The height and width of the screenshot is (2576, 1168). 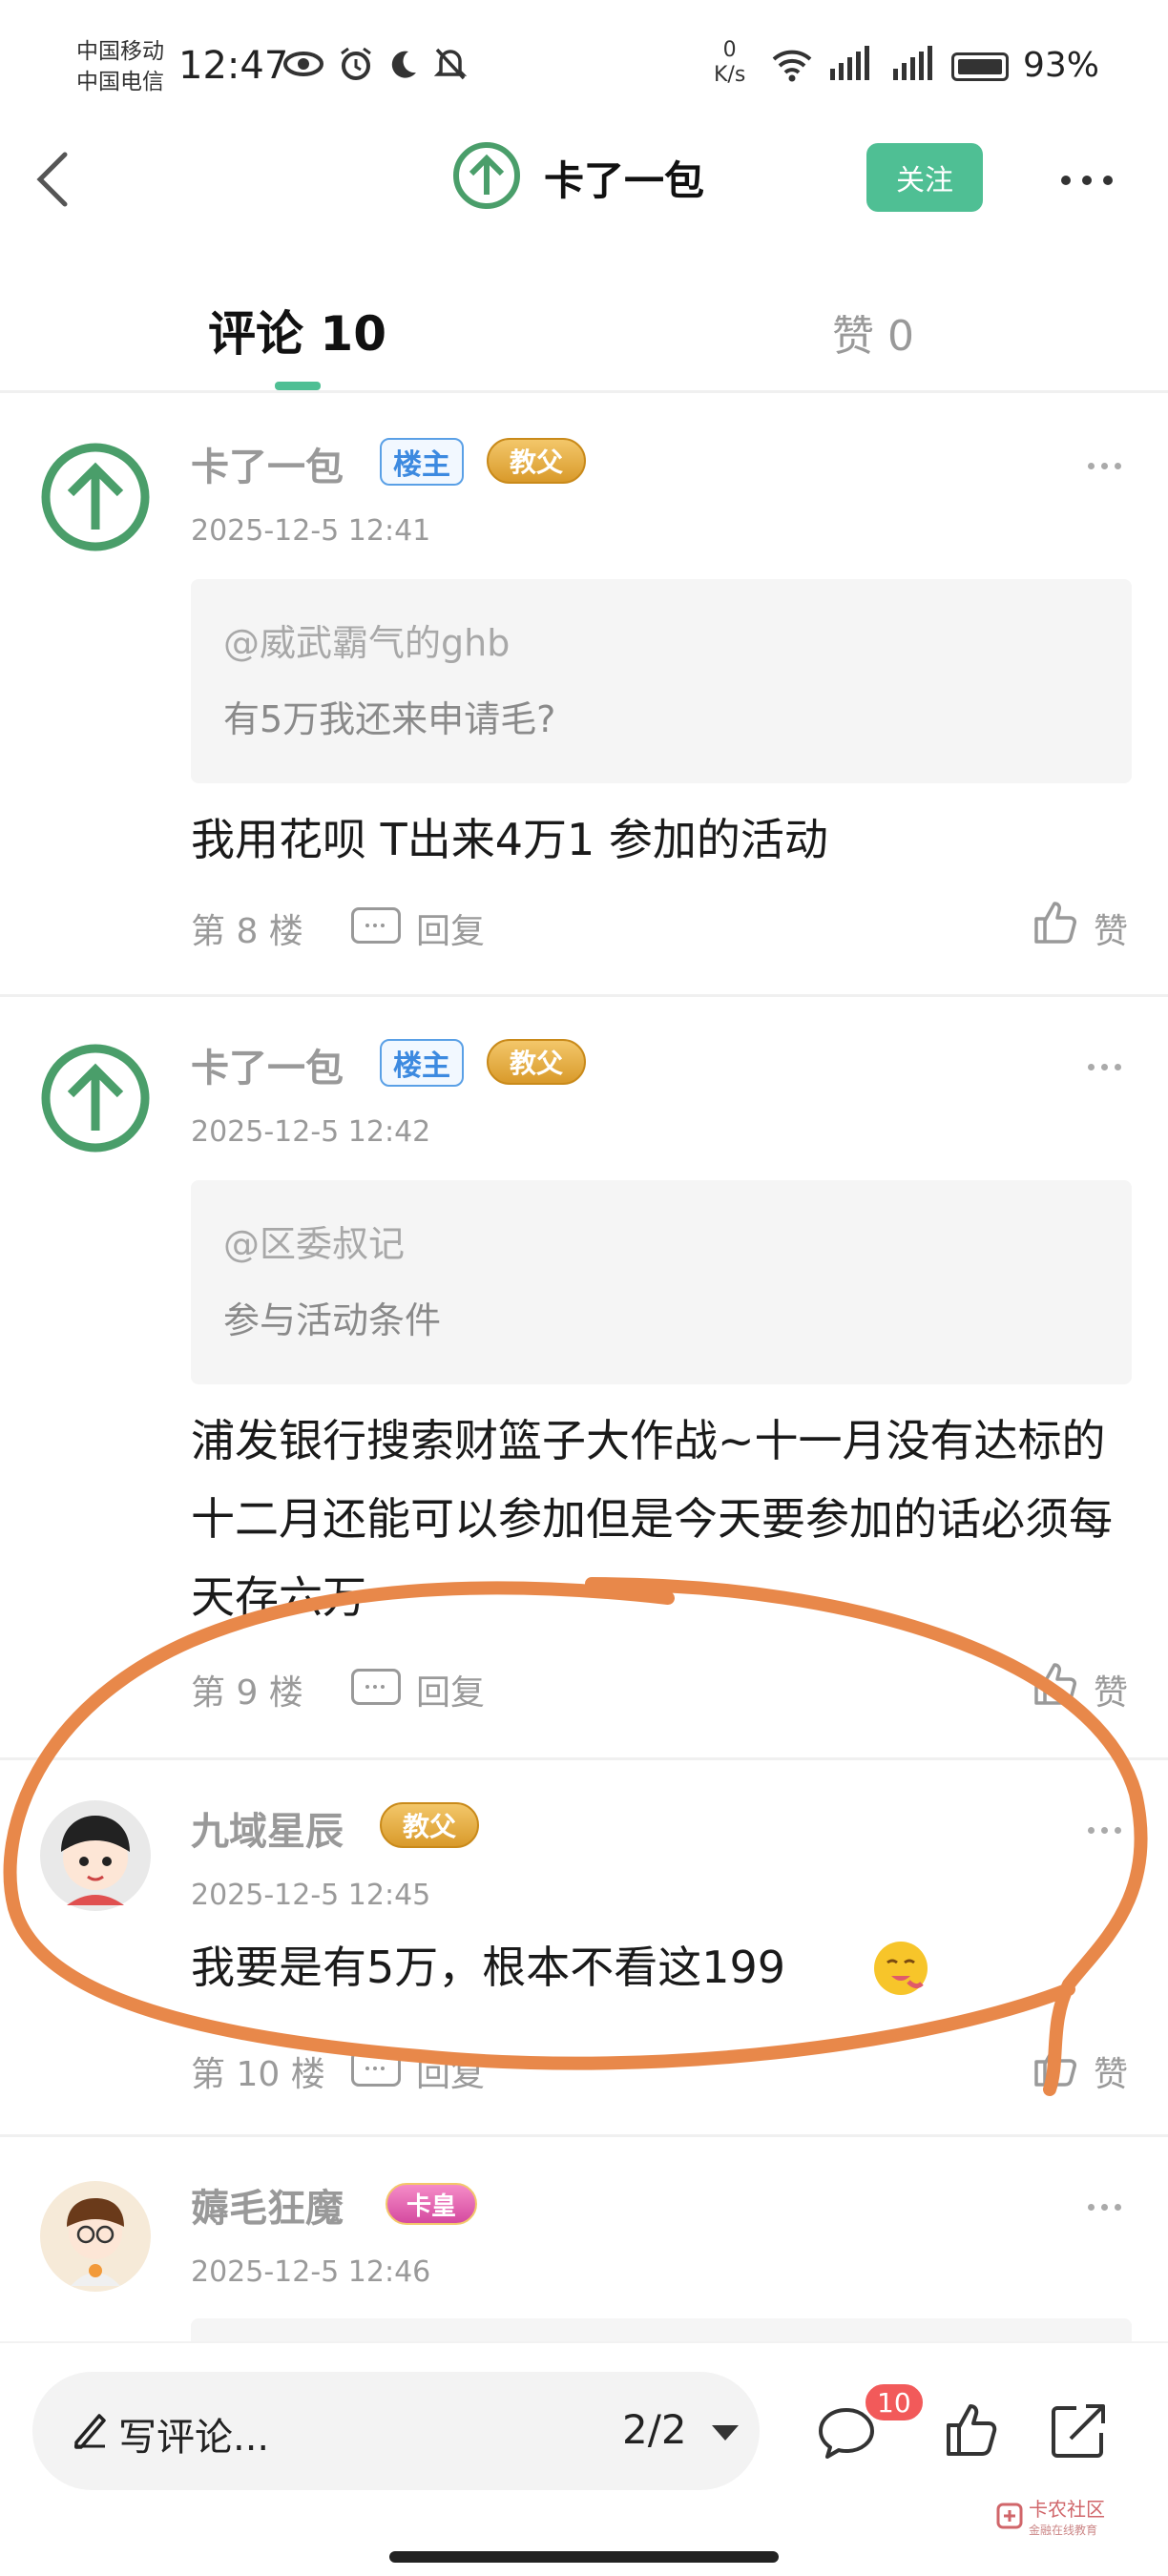 I want to click on wifi-icon, so click(x=792, y=66).